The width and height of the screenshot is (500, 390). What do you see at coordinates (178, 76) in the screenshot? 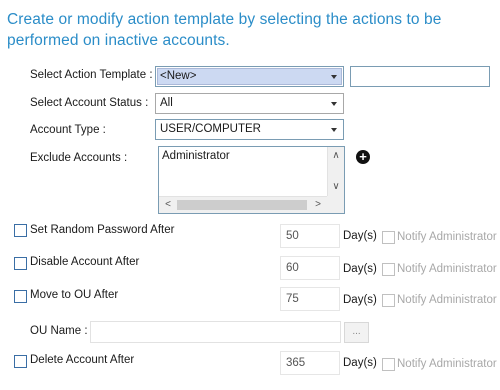
I see `action-template-value: <New>` at bounding box center [178, 76].